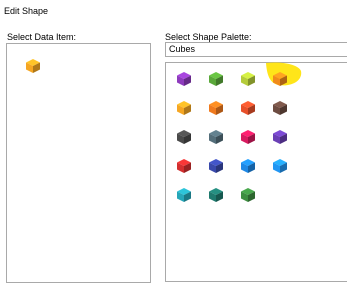 The height and width of the screenshot is (283, 347). I want to click on cube-teal-icon, so click(216, 195).